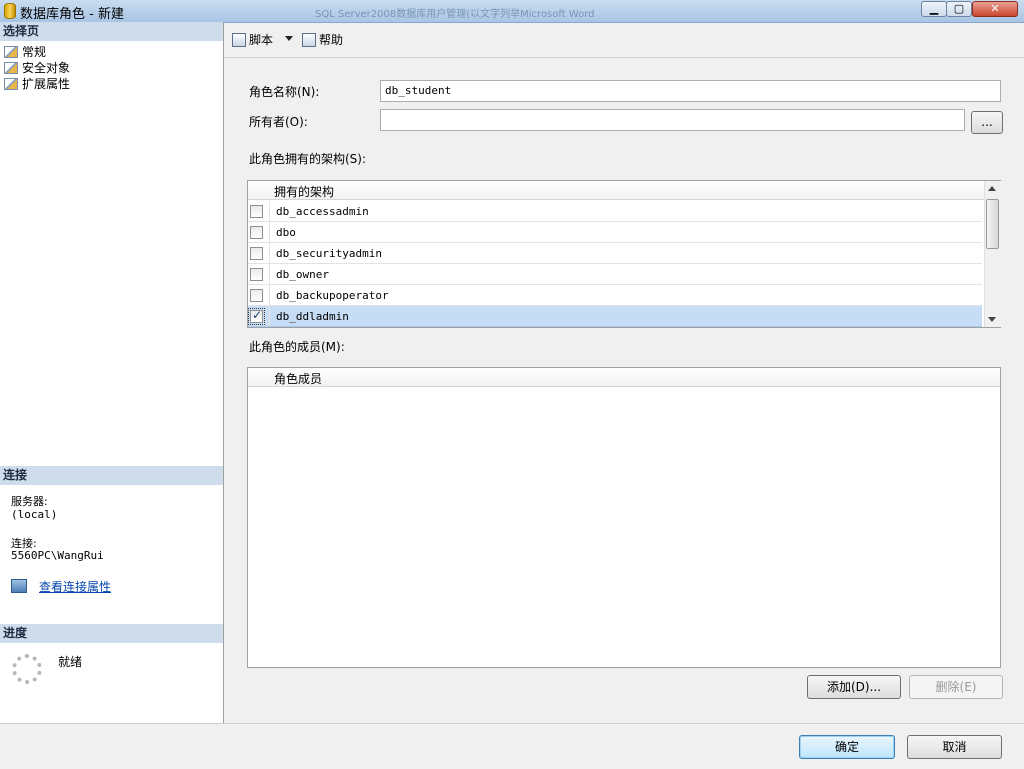 This screenshot has height=769, width=1024. What do you see at coordinates (46, 84) in the screenshot?
I see `page-item-label: 扩展属性` at bounding box center [46, 84].